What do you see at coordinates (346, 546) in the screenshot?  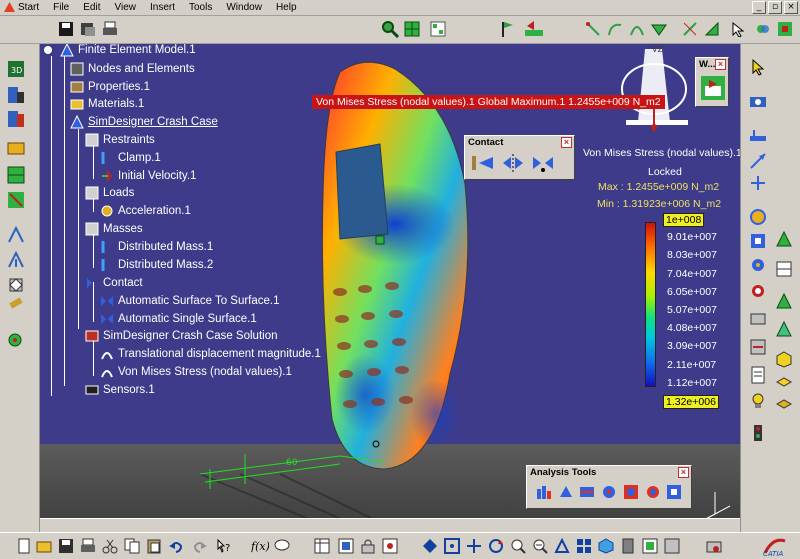 I see `design-table-button` at bounding box center [346, 546].